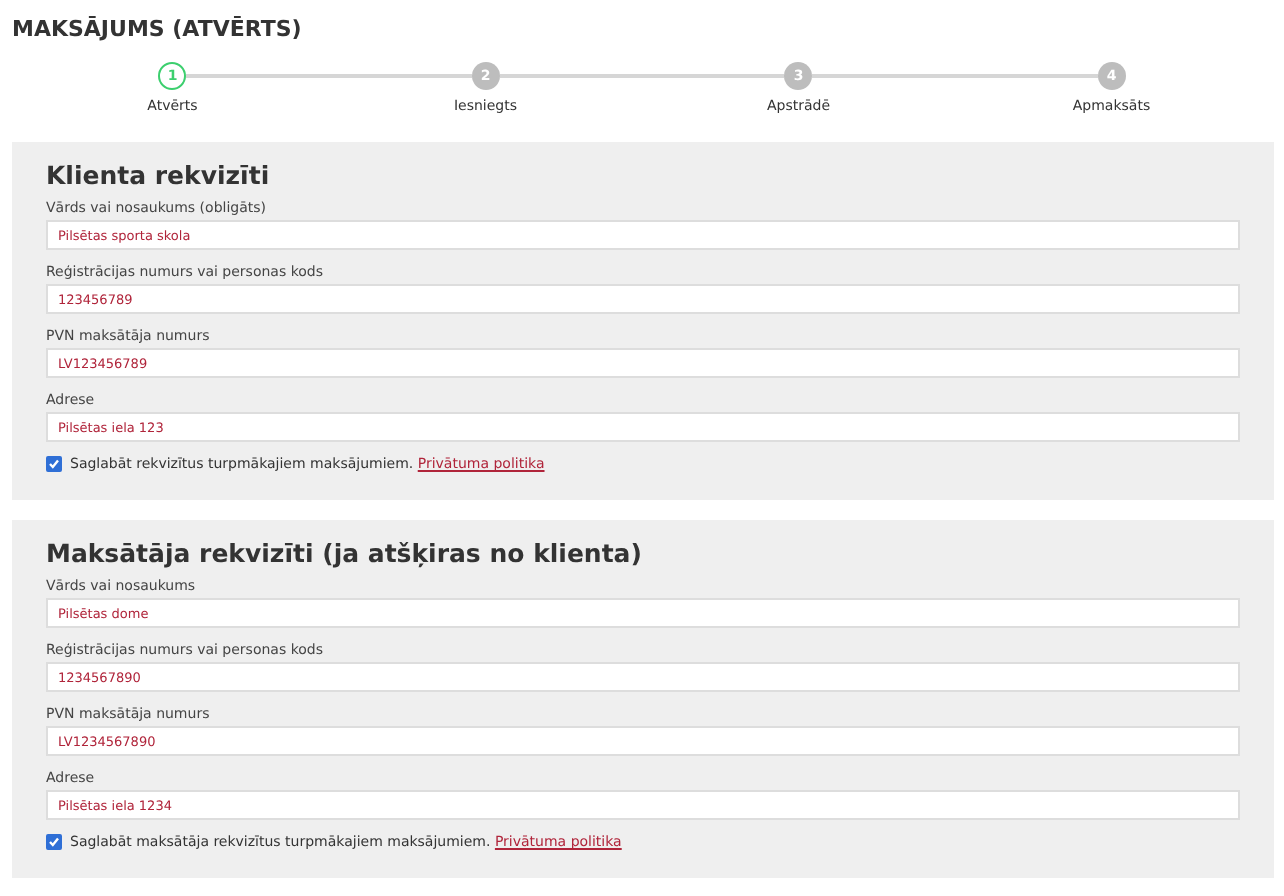 The height and width of the screenshot is (896, 1284). Describe the element at coordinates (159, 175) in the screenshot. I see `section-heading: Klienta rekvizīti` at that location.